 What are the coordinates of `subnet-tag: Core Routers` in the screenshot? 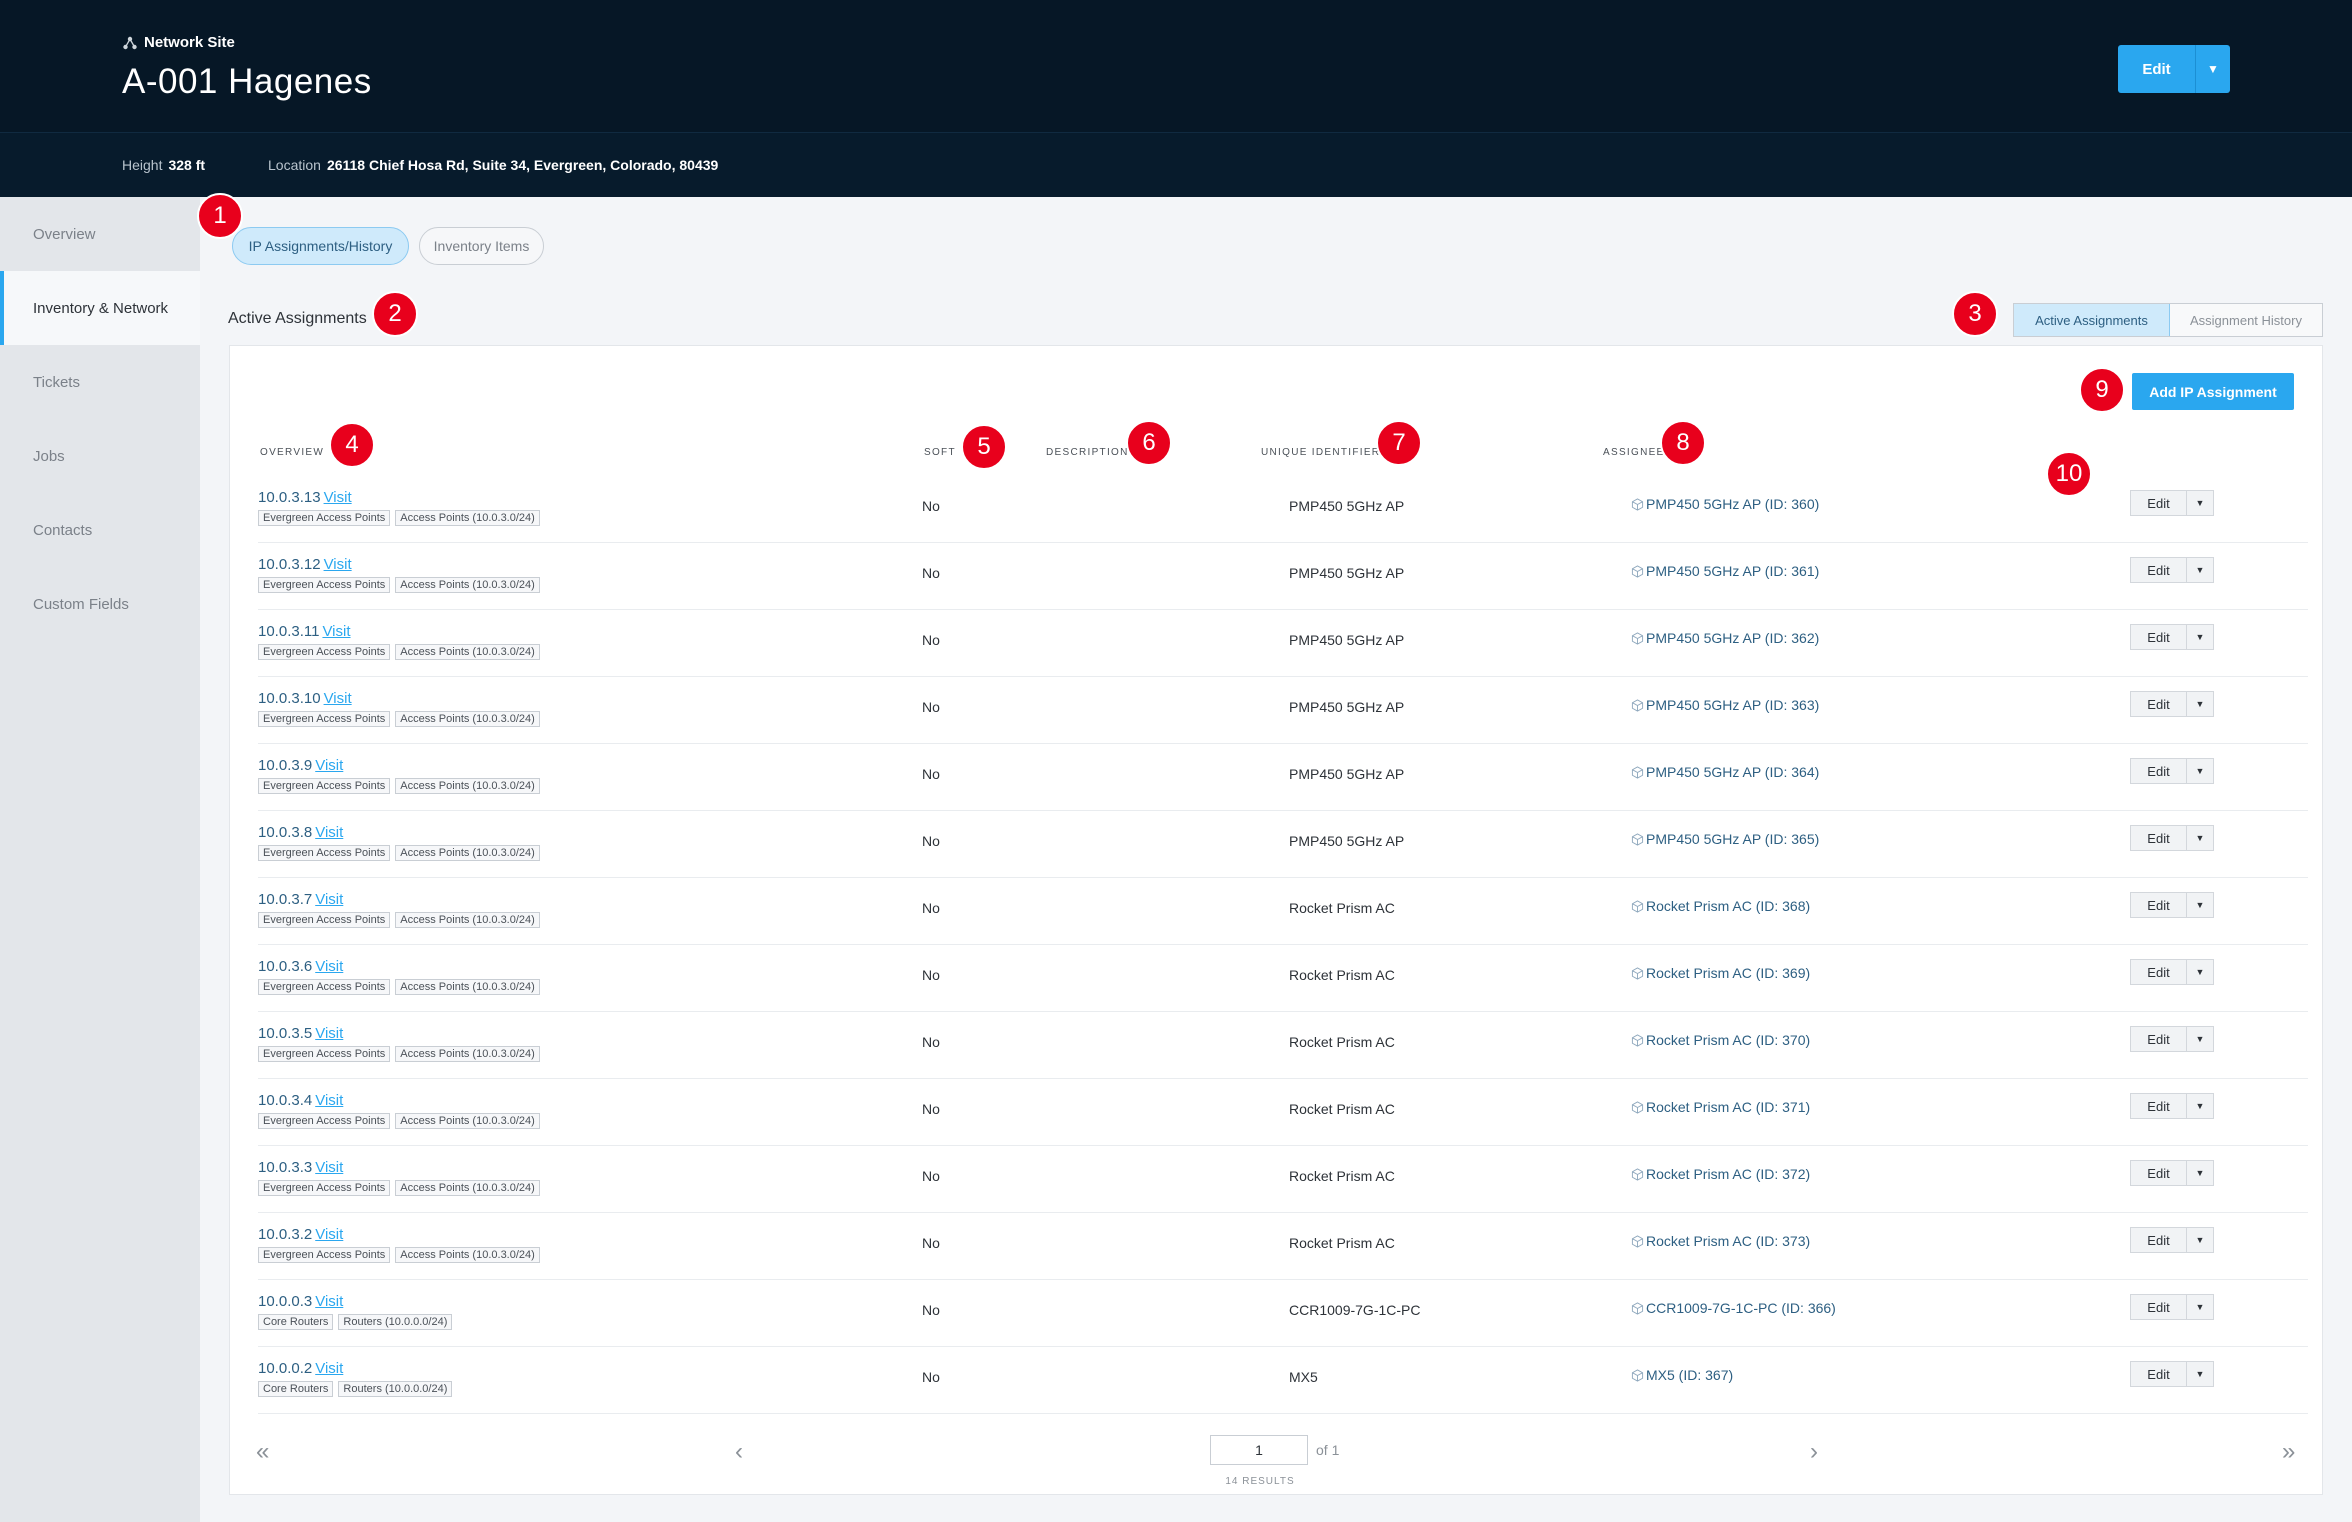 It's located at (296, 1322).